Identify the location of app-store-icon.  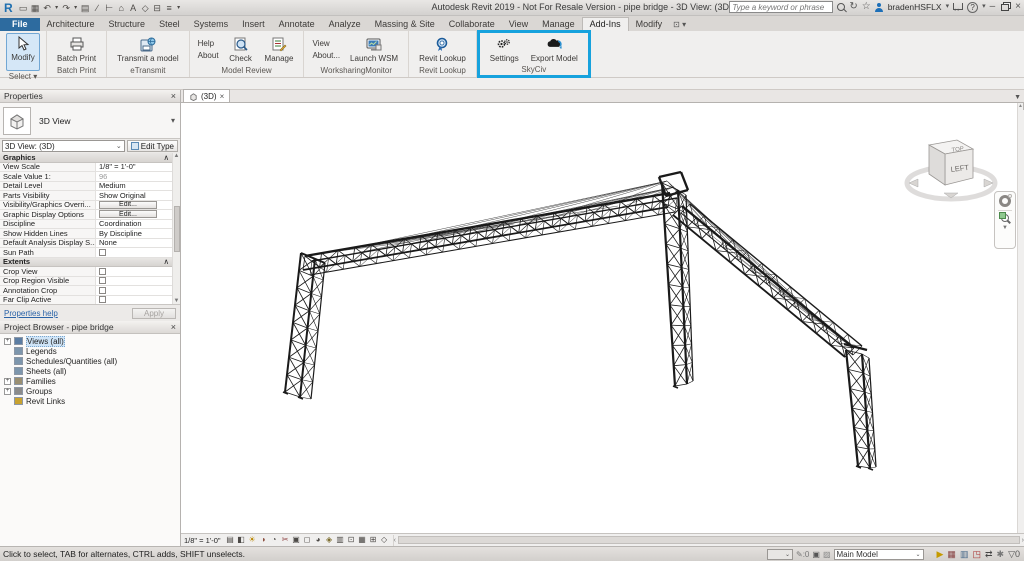
(958, 8).